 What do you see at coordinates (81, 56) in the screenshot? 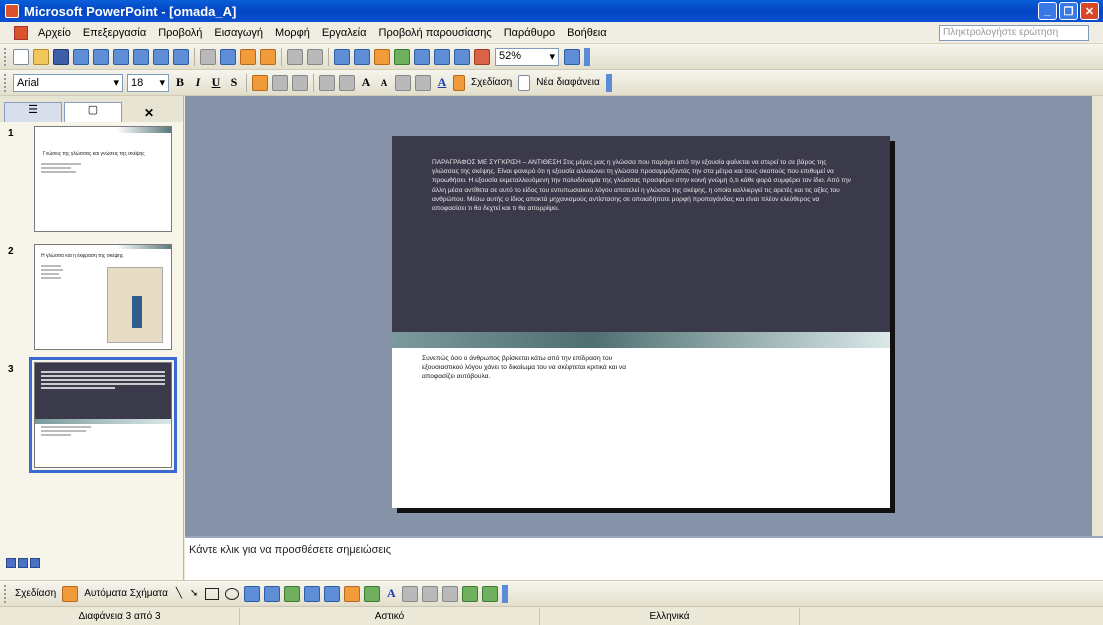
I see `permission-icon` at bounding box center [81, 56].